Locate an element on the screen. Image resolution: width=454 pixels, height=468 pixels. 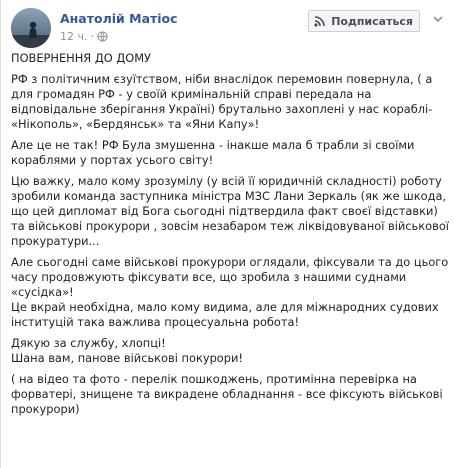
author-avatar is located at coordinates (31, 28).